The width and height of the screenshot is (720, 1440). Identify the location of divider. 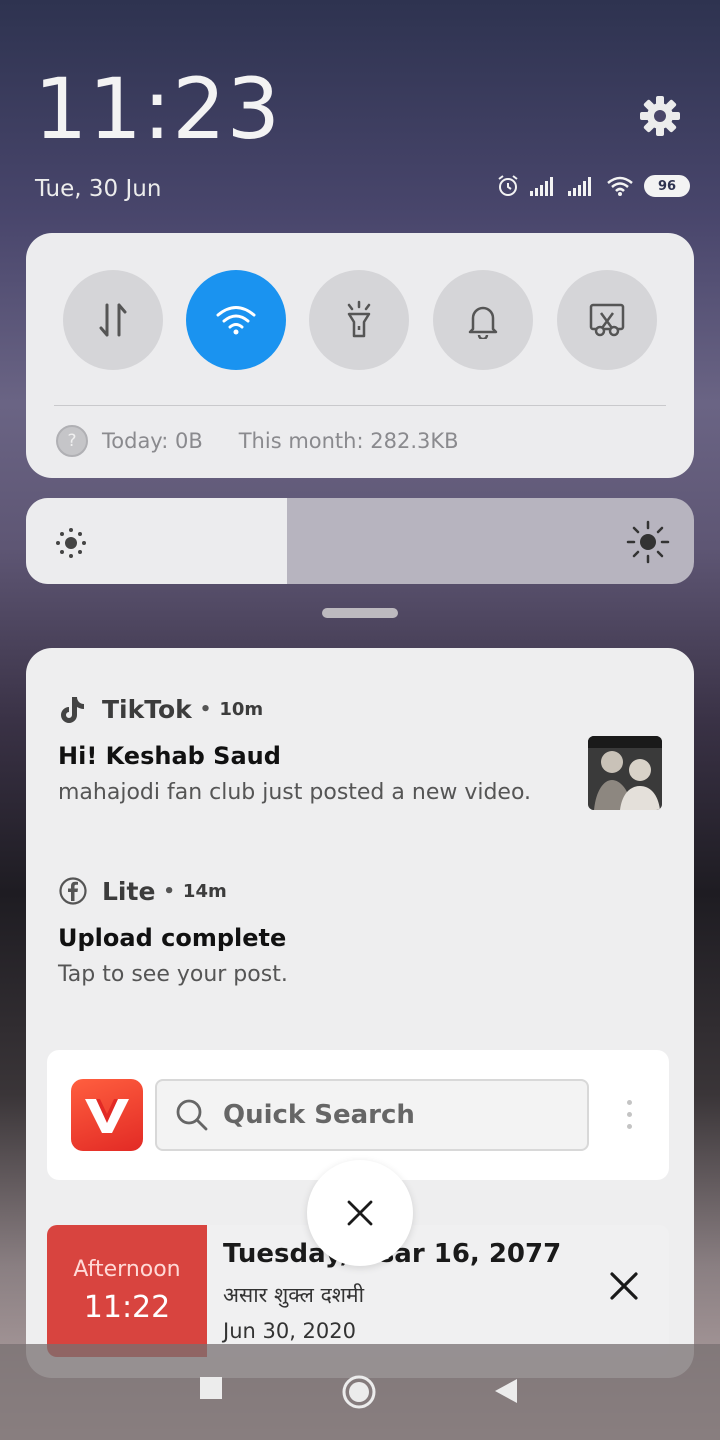
(360, 405).